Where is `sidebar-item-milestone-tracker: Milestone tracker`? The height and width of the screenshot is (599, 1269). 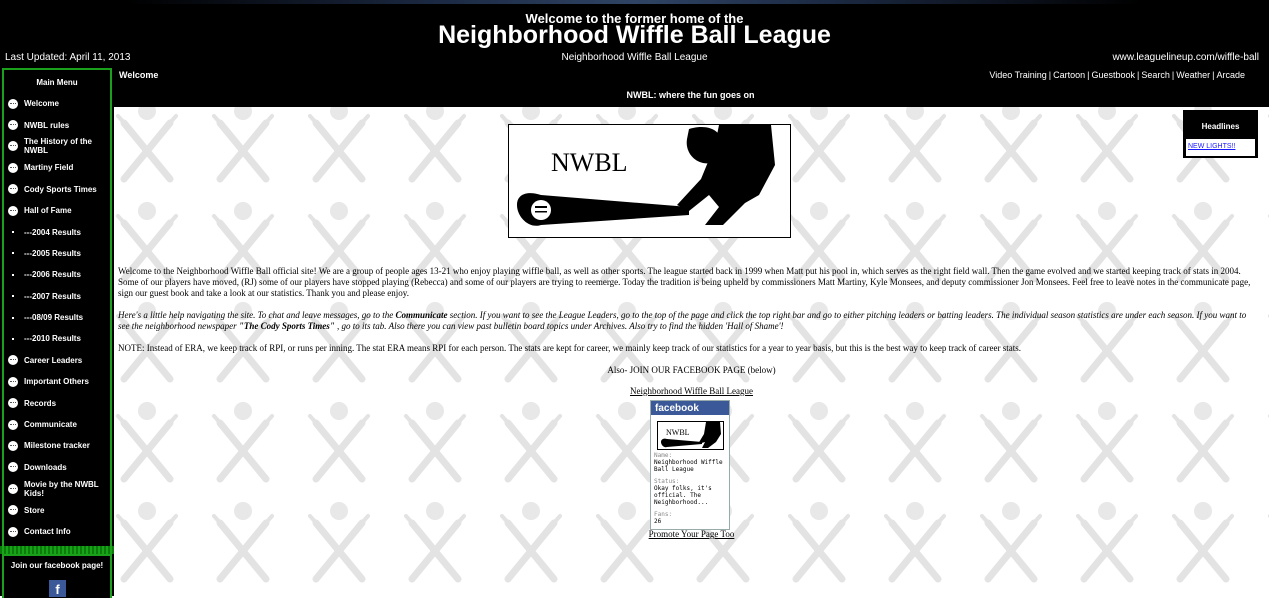
sidebar-item-milestone-tracker: Milestone tracker is located at coordinates (57, 445).